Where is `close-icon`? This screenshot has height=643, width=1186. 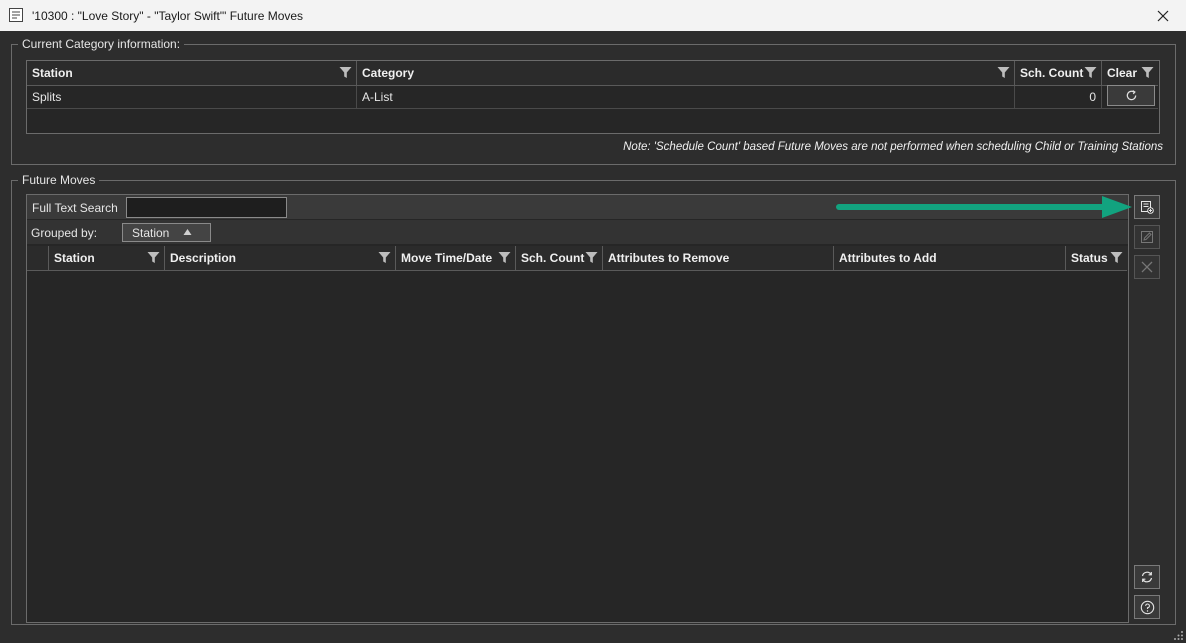 close-icon is located at coordinates (1163, 15).